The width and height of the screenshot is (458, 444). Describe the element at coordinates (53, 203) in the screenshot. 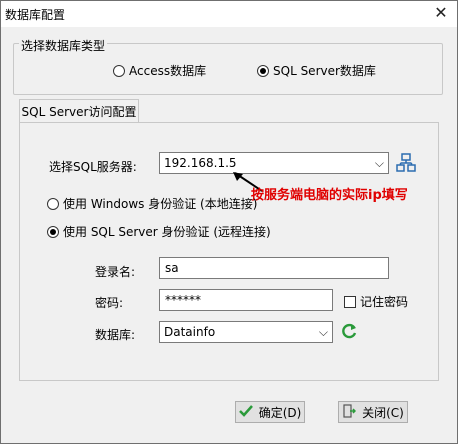

I see `radio-windows-auth-dot` at that location.